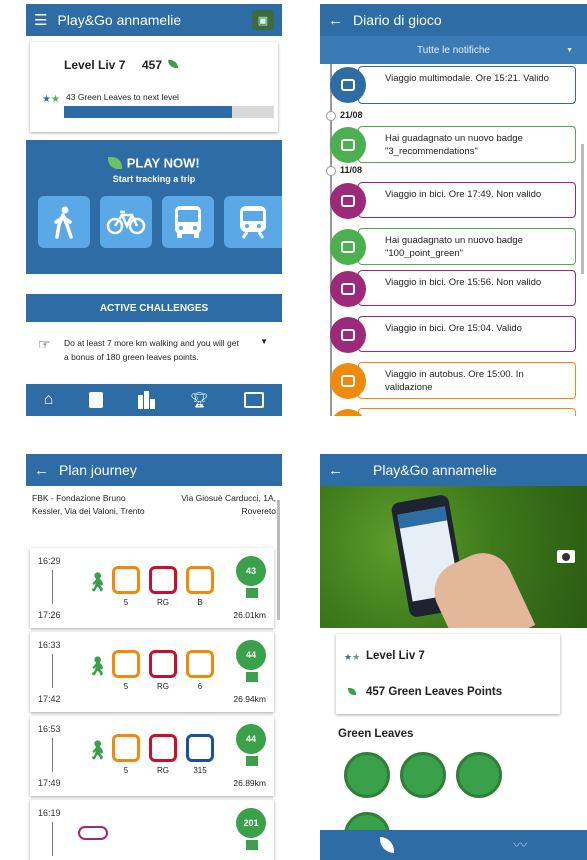 Image resolution: width=587 pixels, height=860 pixels. I want to click on bike-button, so click(126, 222).